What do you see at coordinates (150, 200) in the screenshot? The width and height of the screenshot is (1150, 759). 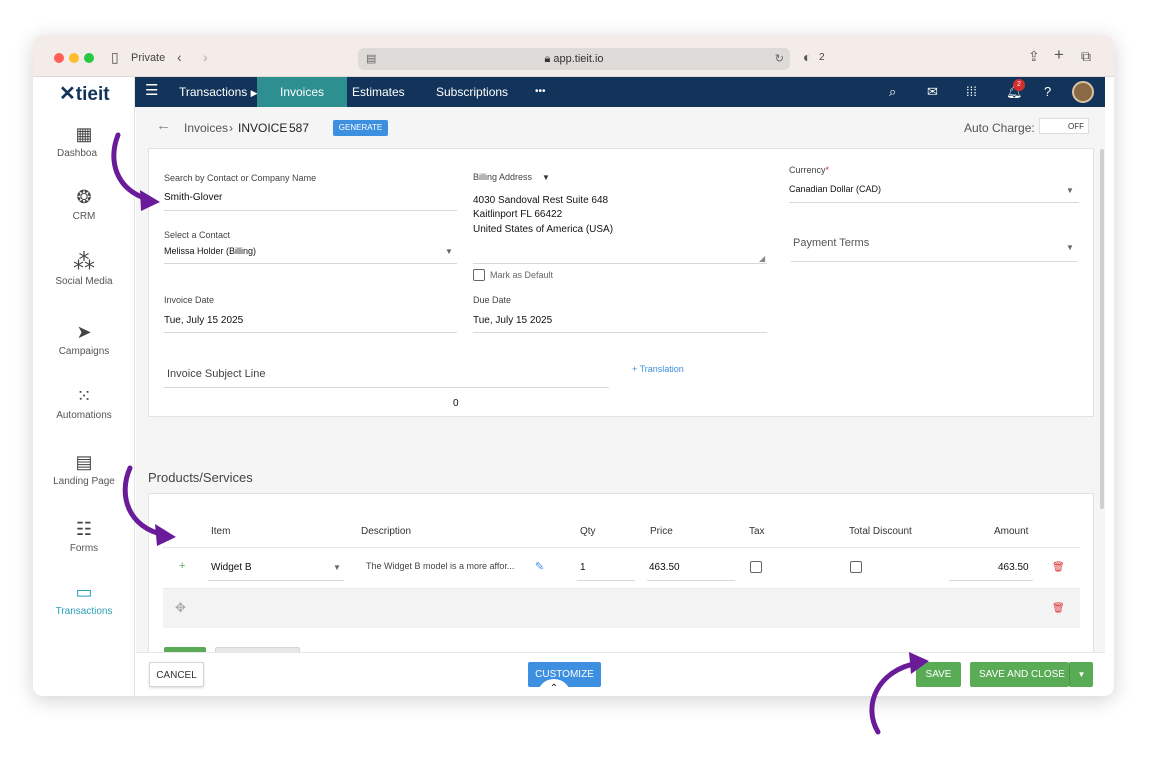 I see `annotation-arrowhead-contact` at bounding box center [150, 200].